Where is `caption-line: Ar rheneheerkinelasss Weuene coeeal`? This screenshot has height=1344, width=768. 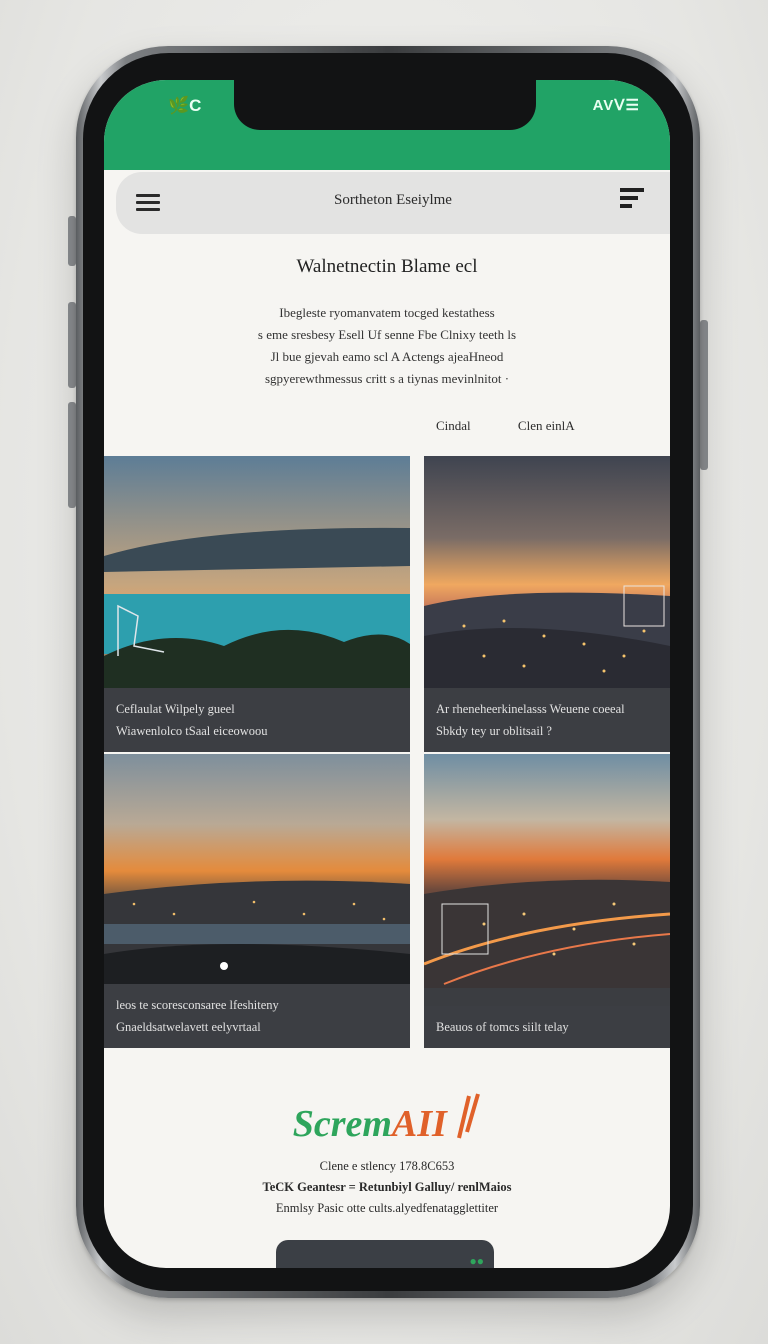 caption-line: Ar rheneheerkinelasss Weuene coeeal is located at coordinates (530, 709).